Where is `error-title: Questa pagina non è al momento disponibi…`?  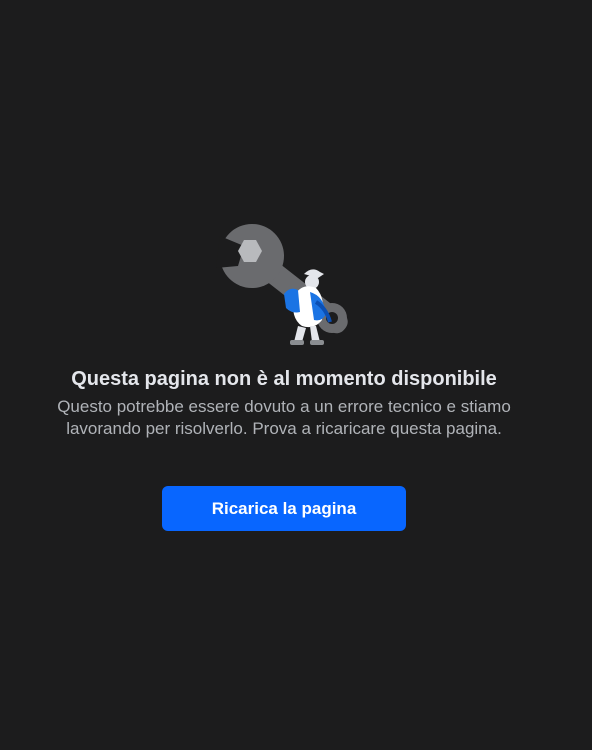 error-title: Questa pagina non è al momento disponibi… is located at coordinates (284, 379).